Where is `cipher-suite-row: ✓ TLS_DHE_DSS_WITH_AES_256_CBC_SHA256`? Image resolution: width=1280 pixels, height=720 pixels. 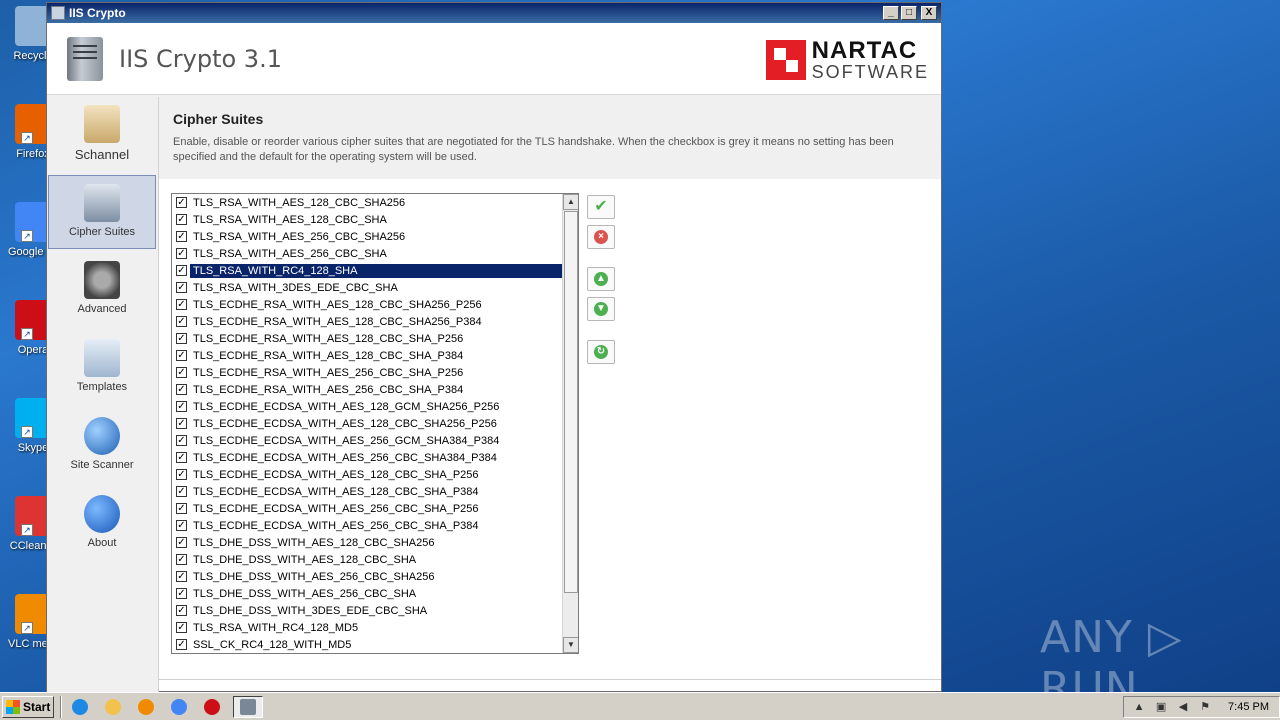
cipher-suite-row: ✓ TLS_DHE_DSS_WITH_AES_256_CBC_SHA256 is located at coordinates (367, 576).